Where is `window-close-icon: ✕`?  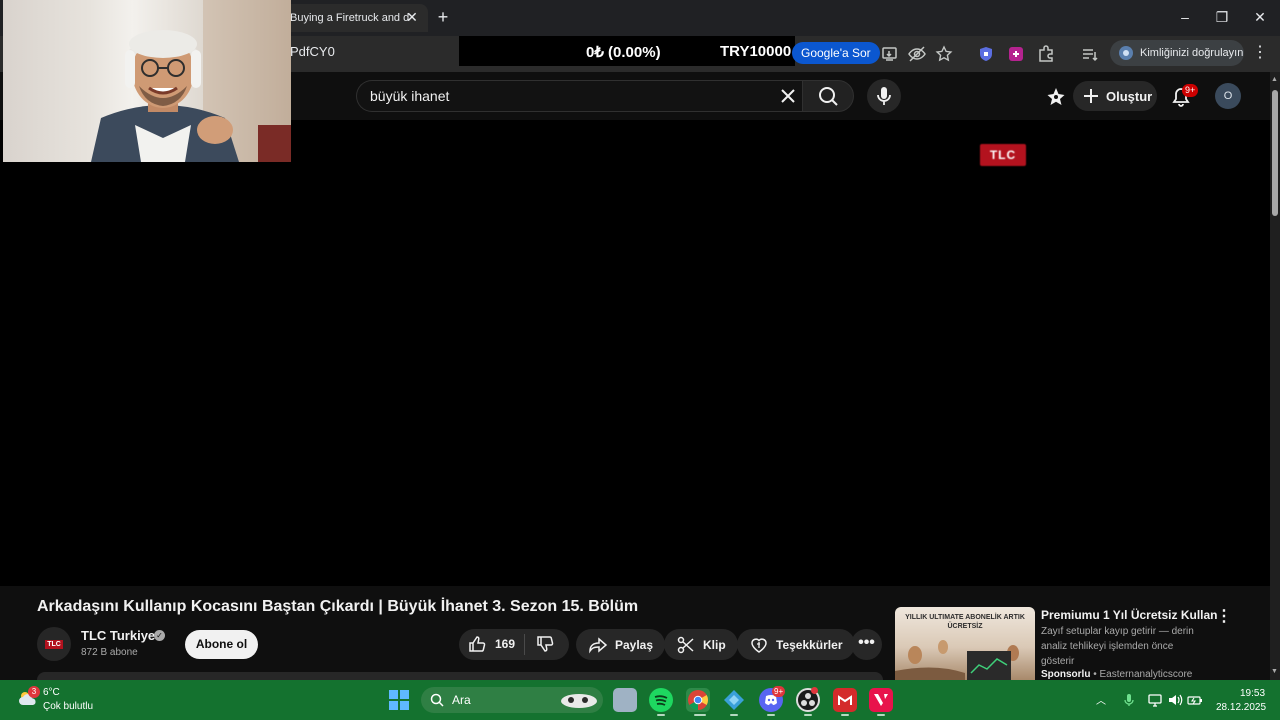 window-close-icon: ✕ is located at coordinates (1260, 17).